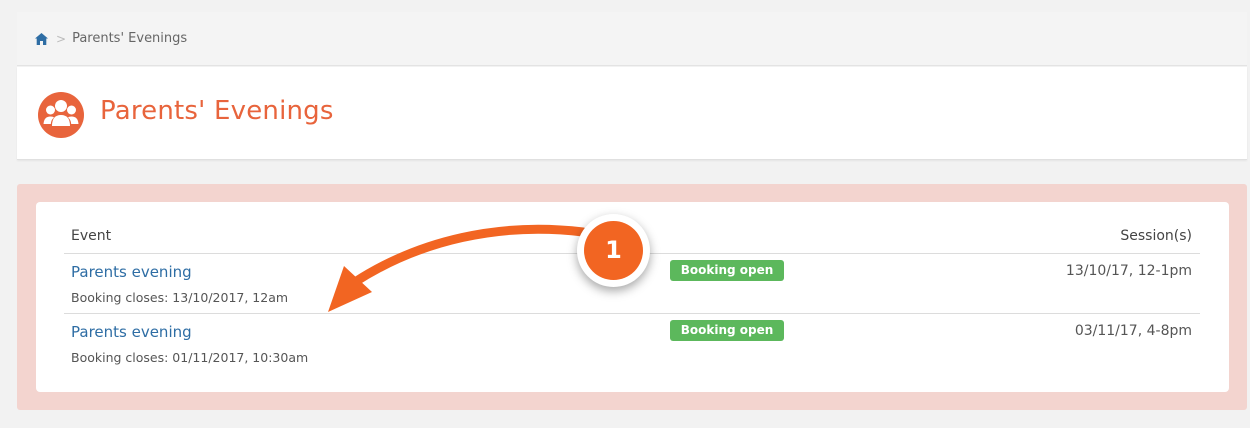 Image resolution: width=1250 pixels, height=428 pixels. I want to click on curved-arrow-icon, so click(458, 268).